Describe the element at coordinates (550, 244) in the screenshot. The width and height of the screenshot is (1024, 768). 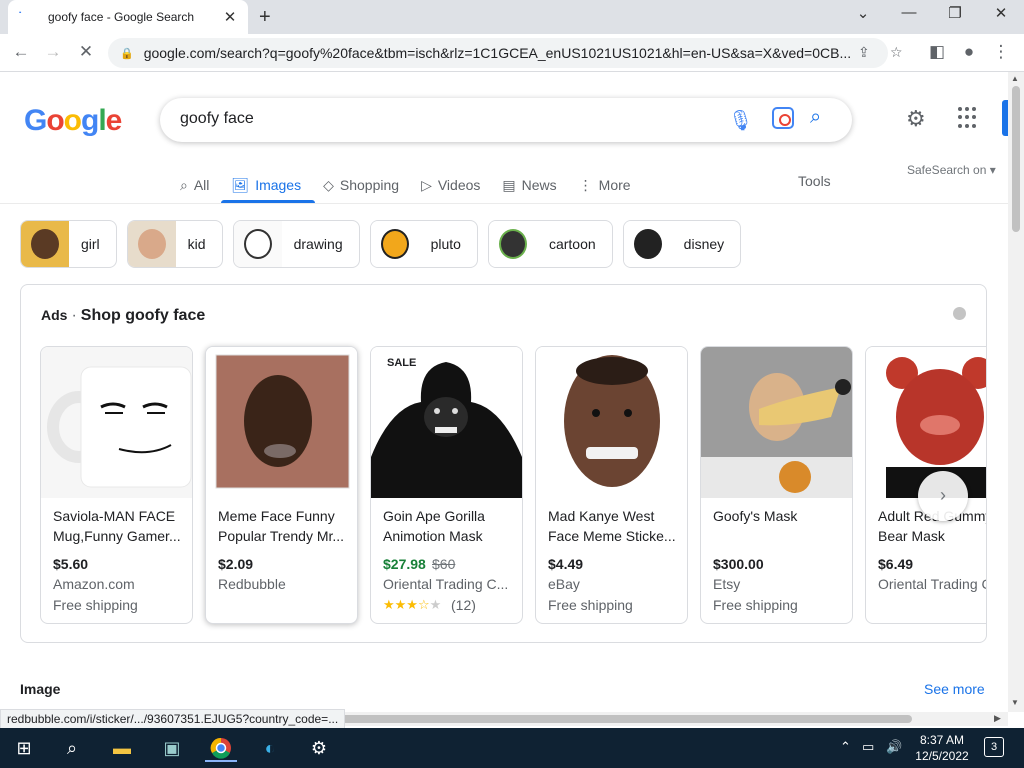
I see `chip-cartoon: cartoon` at that location.